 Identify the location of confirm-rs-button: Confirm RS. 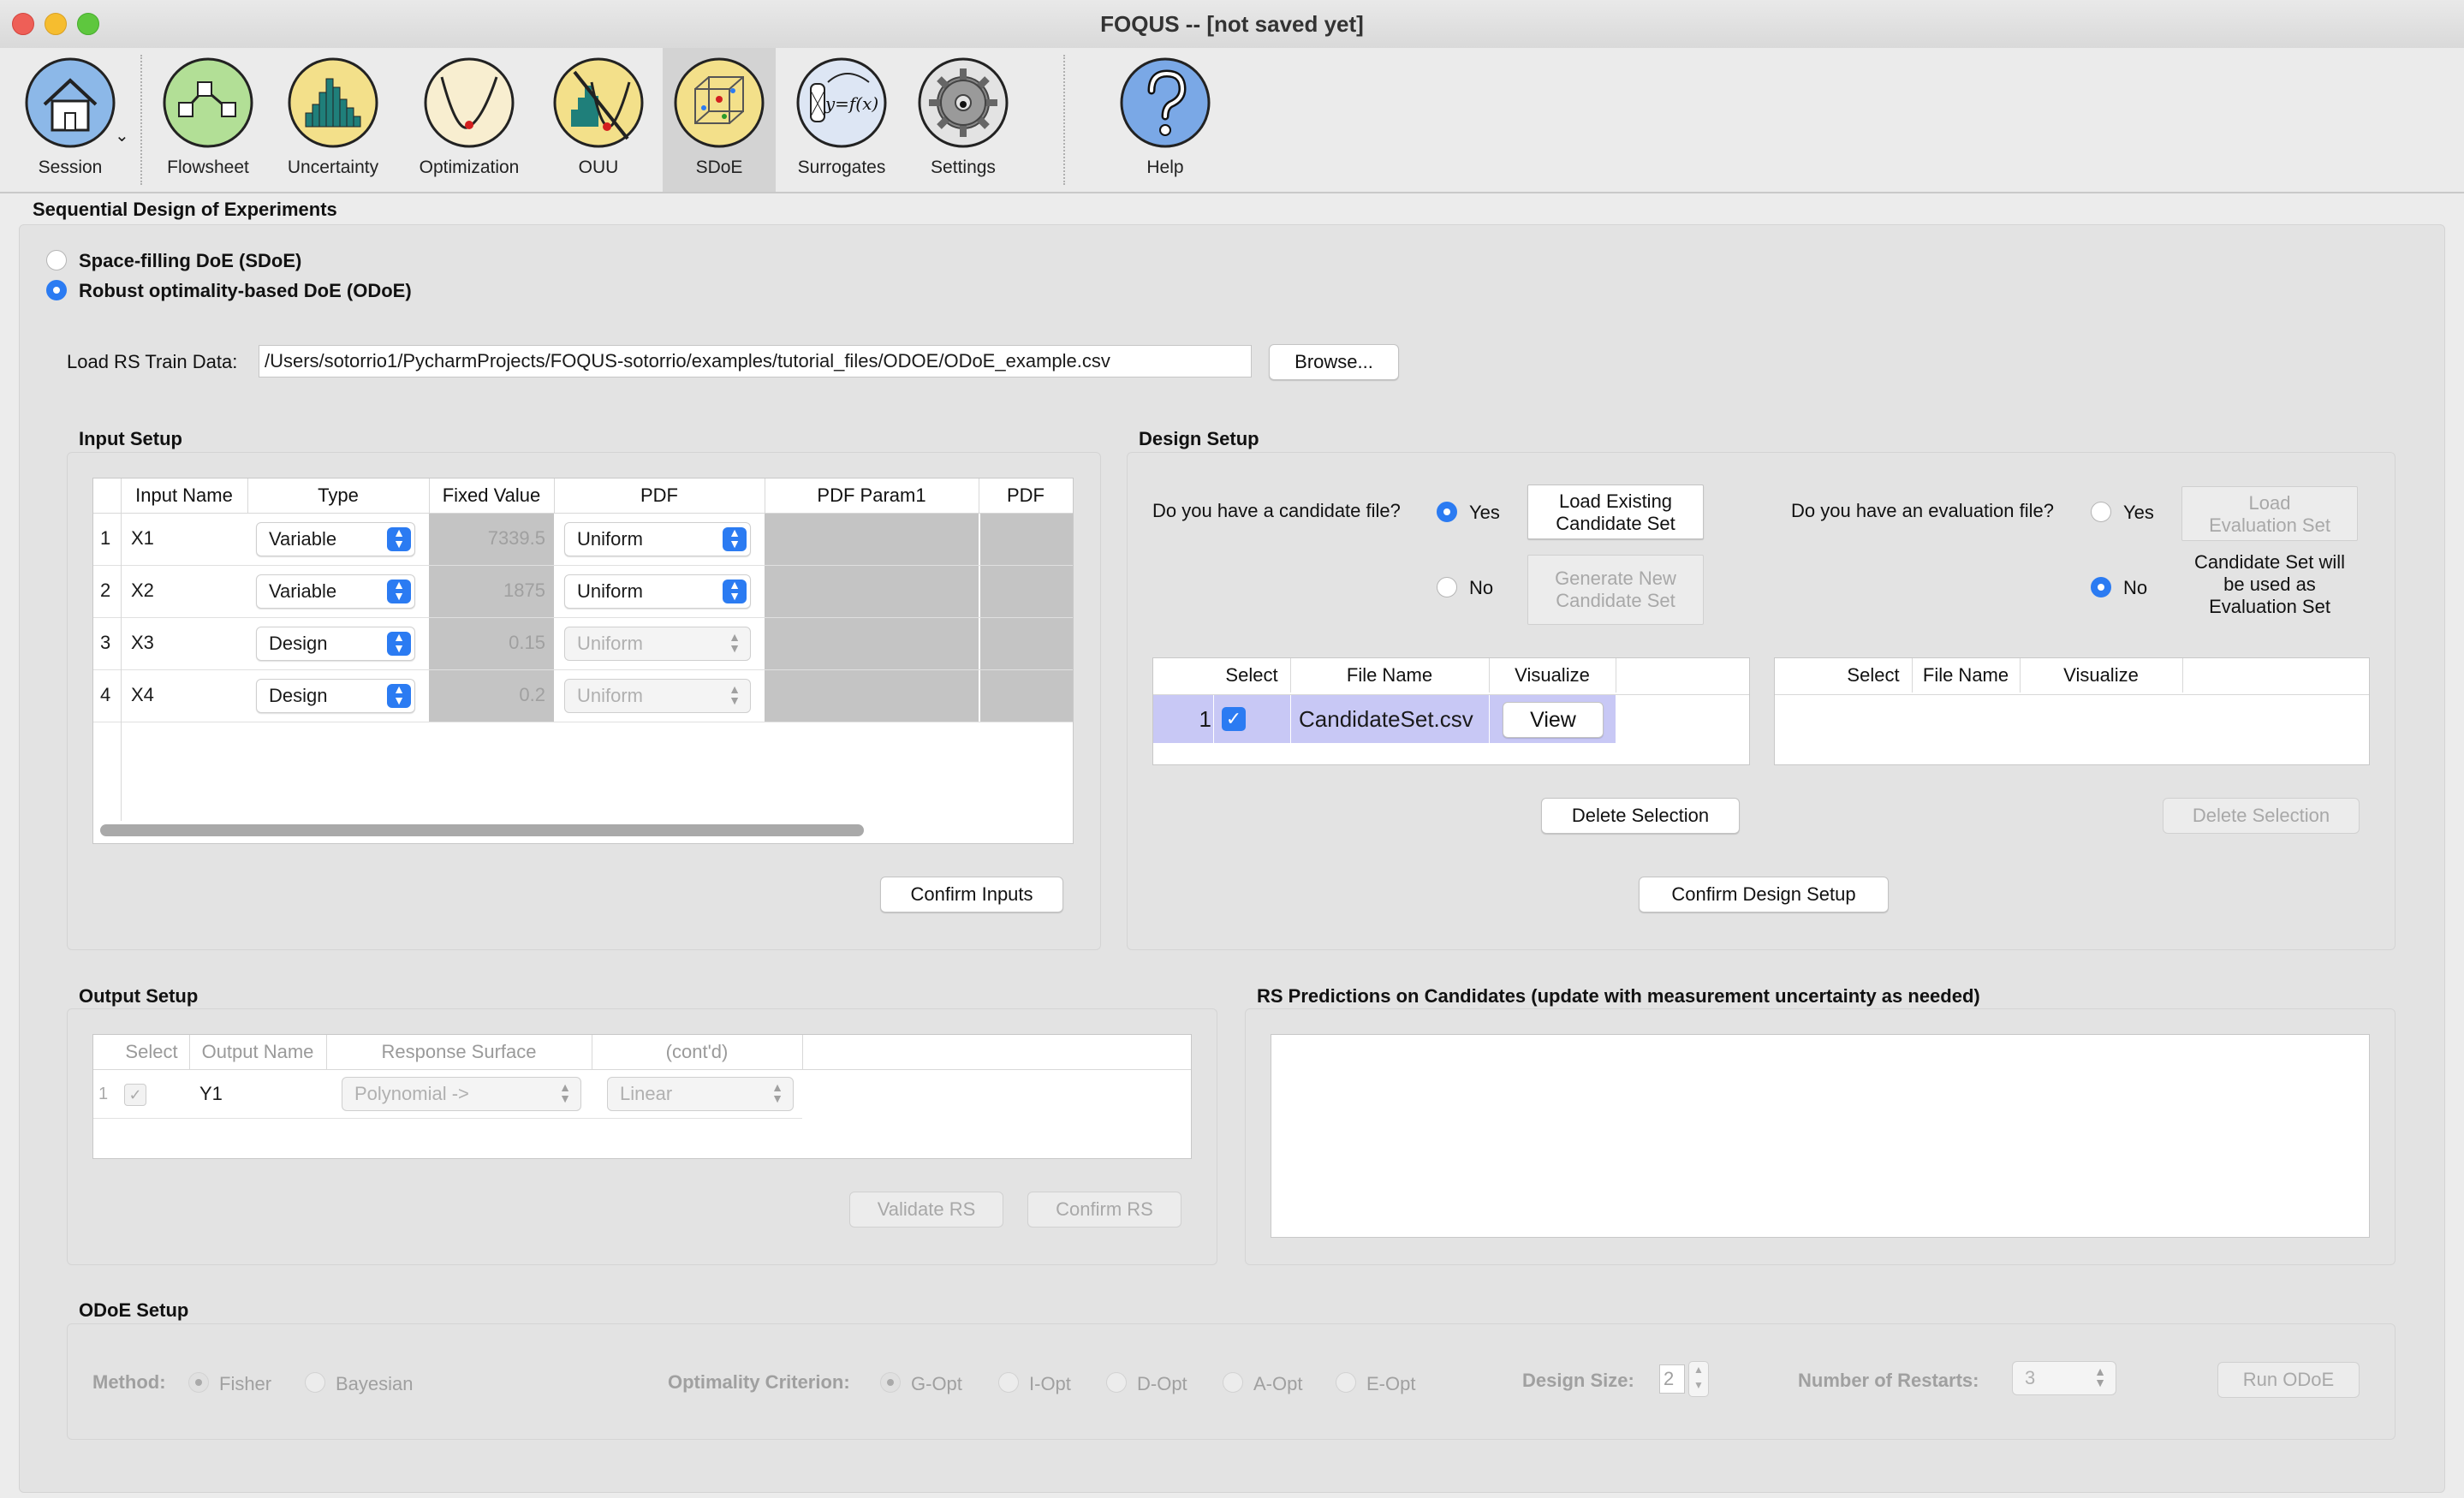
(1104, 1210).